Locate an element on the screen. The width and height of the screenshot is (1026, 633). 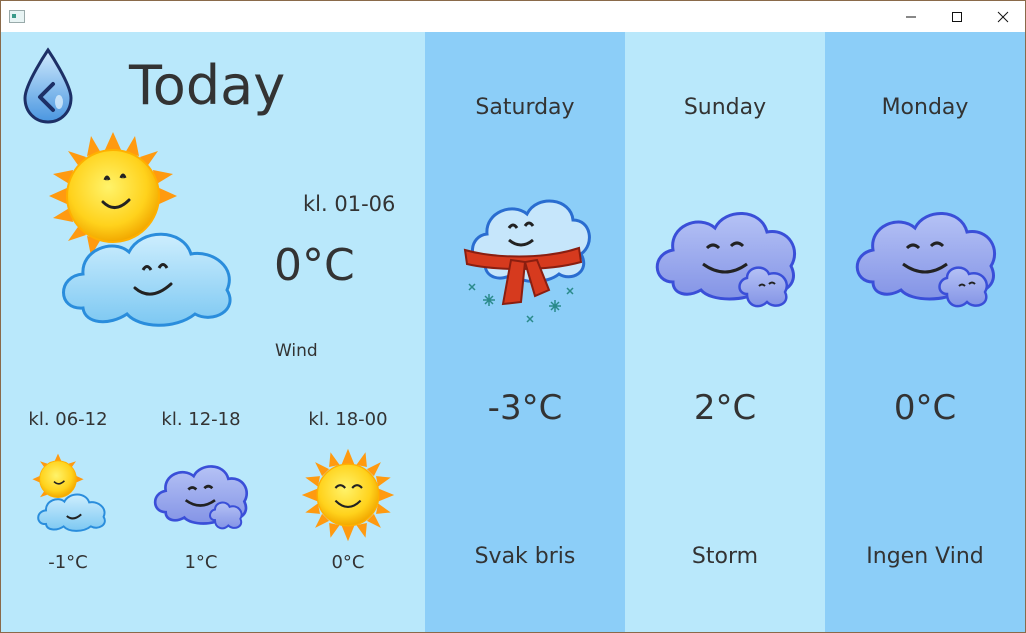
page-title: Today is located at coordinates (207, 85).